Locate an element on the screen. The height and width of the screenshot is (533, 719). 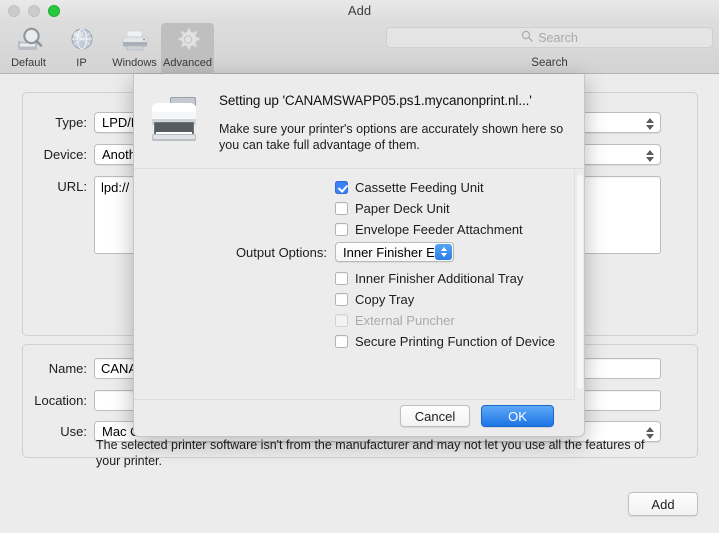
add-button: Add is located at coordinates (663, 504).